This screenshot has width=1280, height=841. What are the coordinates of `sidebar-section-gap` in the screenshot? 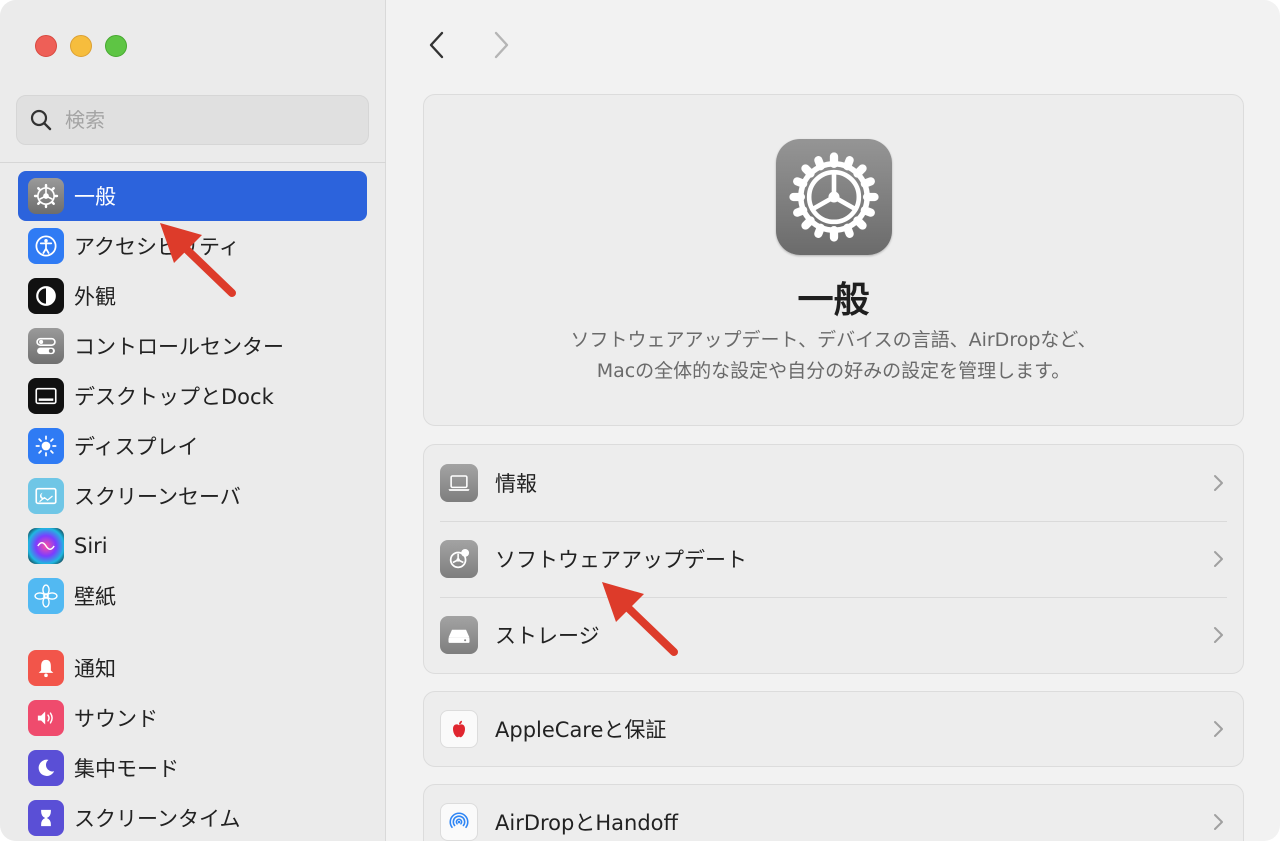 It's located at (192, 632).